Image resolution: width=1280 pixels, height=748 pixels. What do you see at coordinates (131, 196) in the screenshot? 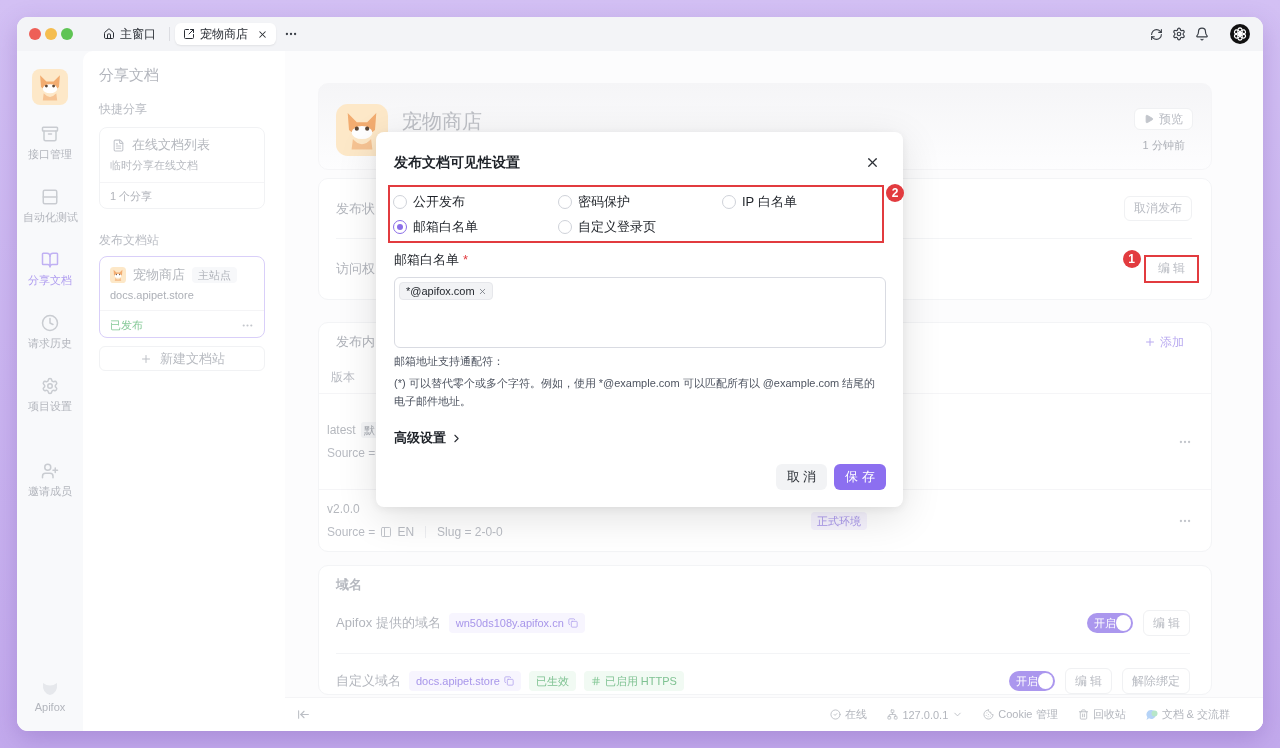
I see `share-count: 1 个分享` at bounding box center [131, 196].